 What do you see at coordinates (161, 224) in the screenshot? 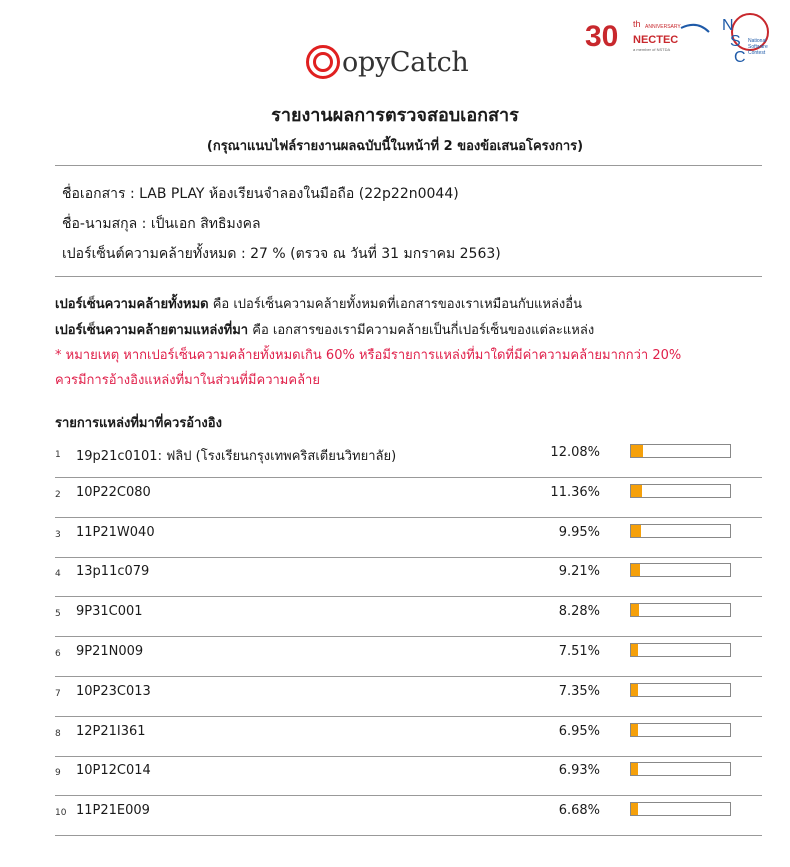
I see `author-name: ชื่อ-นามสกุล : เป็นเอก สิทธิมงคล` at bounding box center [161, 224].